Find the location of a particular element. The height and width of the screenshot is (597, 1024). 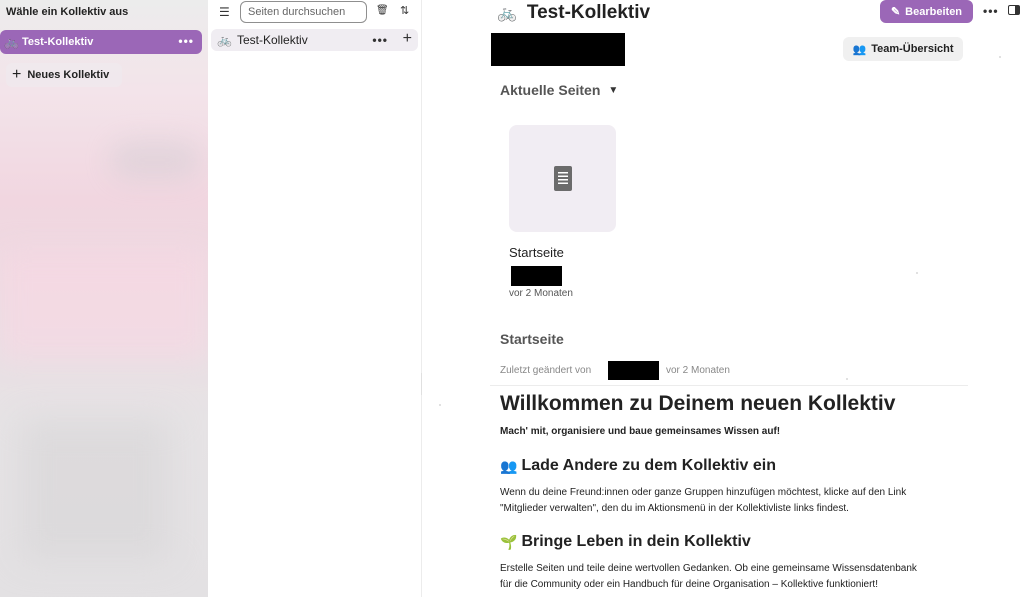

collective-item-test-kollektiv: 🚲 Test-Kollektiv ••• is located at coordinates (101, 42).